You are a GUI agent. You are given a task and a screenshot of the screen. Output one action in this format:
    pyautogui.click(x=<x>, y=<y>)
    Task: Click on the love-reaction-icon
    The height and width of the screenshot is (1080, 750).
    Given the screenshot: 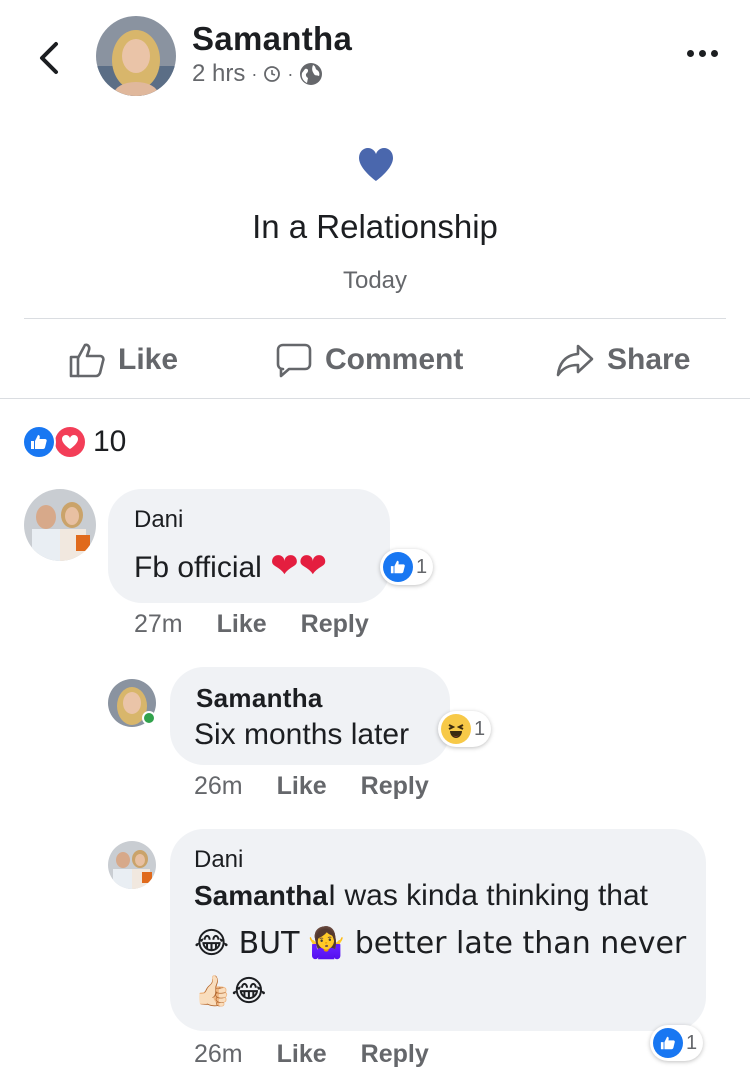 What is the action you would take?
    pyautogui.click(x=70, y=442)
    